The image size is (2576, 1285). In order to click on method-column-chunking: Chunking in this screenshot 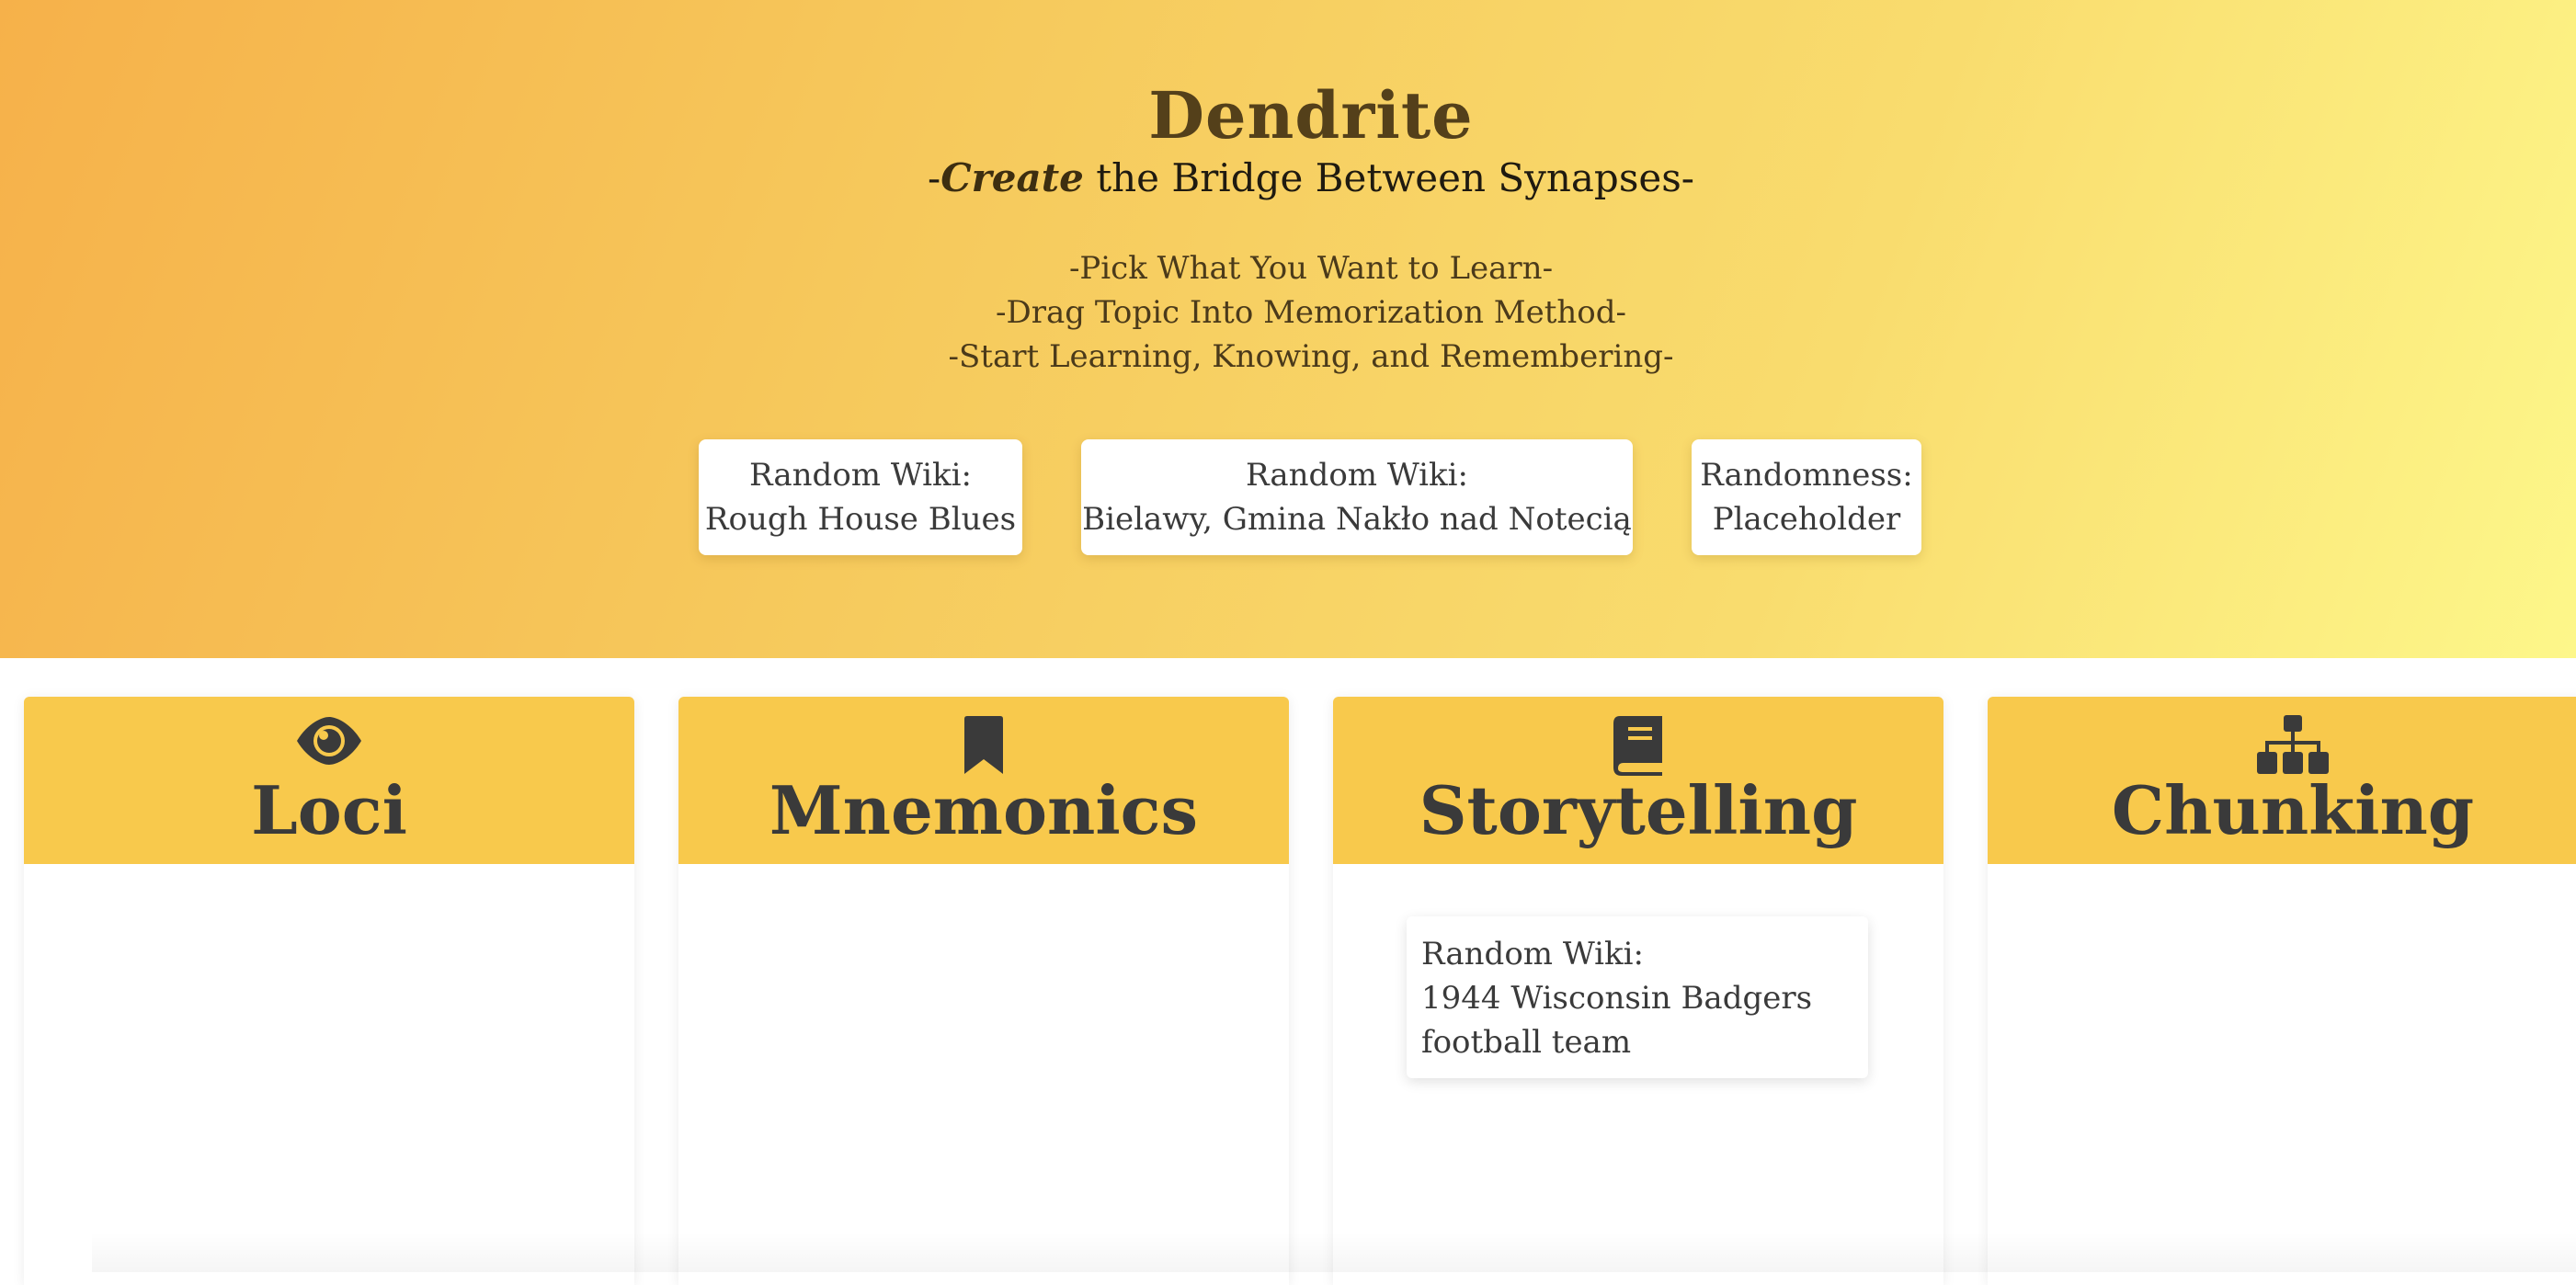, I will do `click(2282, 991)`.